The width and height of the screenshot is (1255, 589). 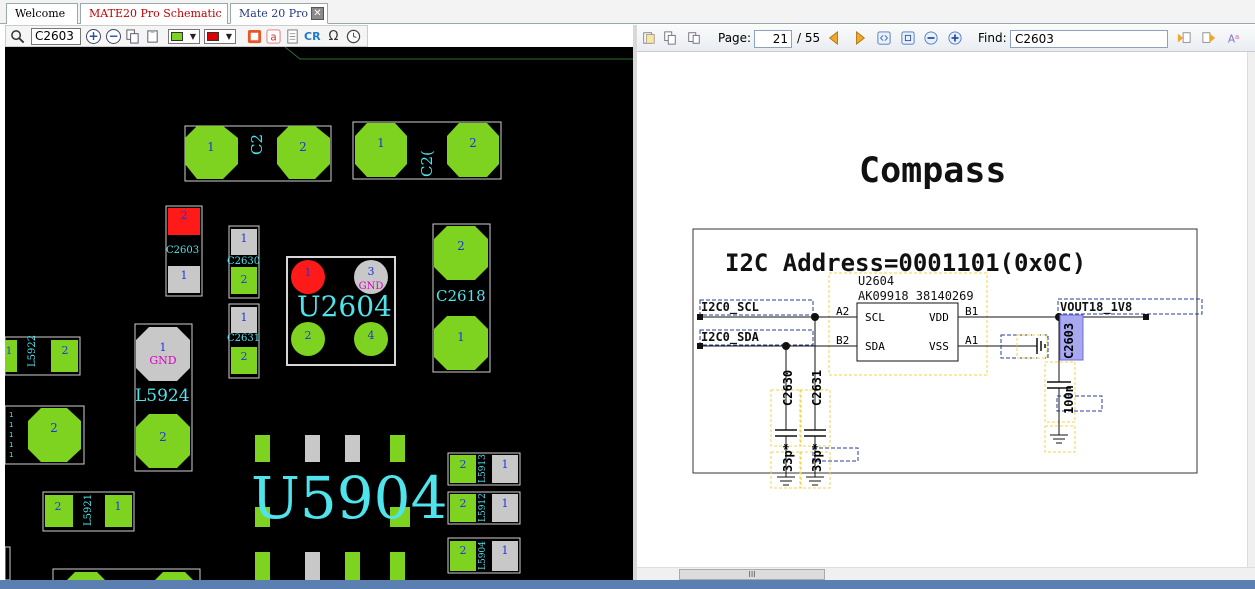 I want to click on find-input: C2603, so click(x=1089, y=39).